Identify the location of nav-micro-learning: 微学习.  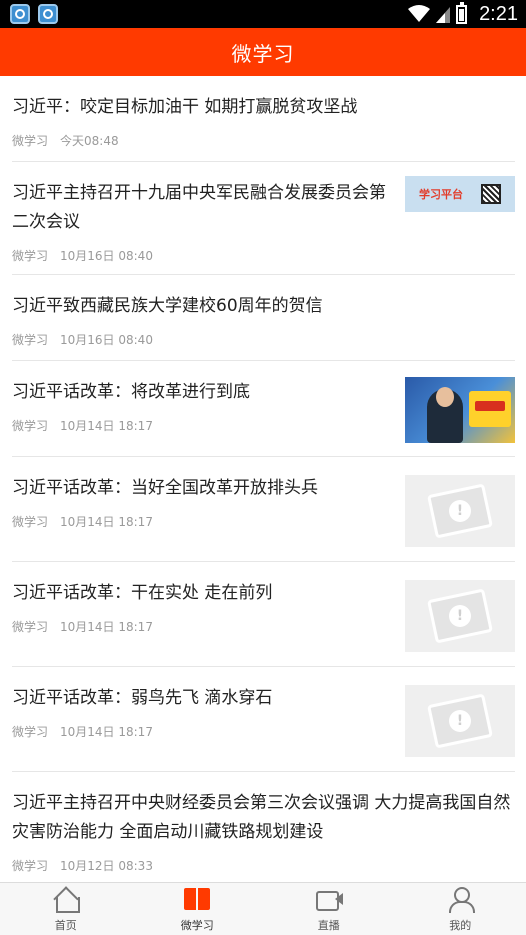
(198, 909).